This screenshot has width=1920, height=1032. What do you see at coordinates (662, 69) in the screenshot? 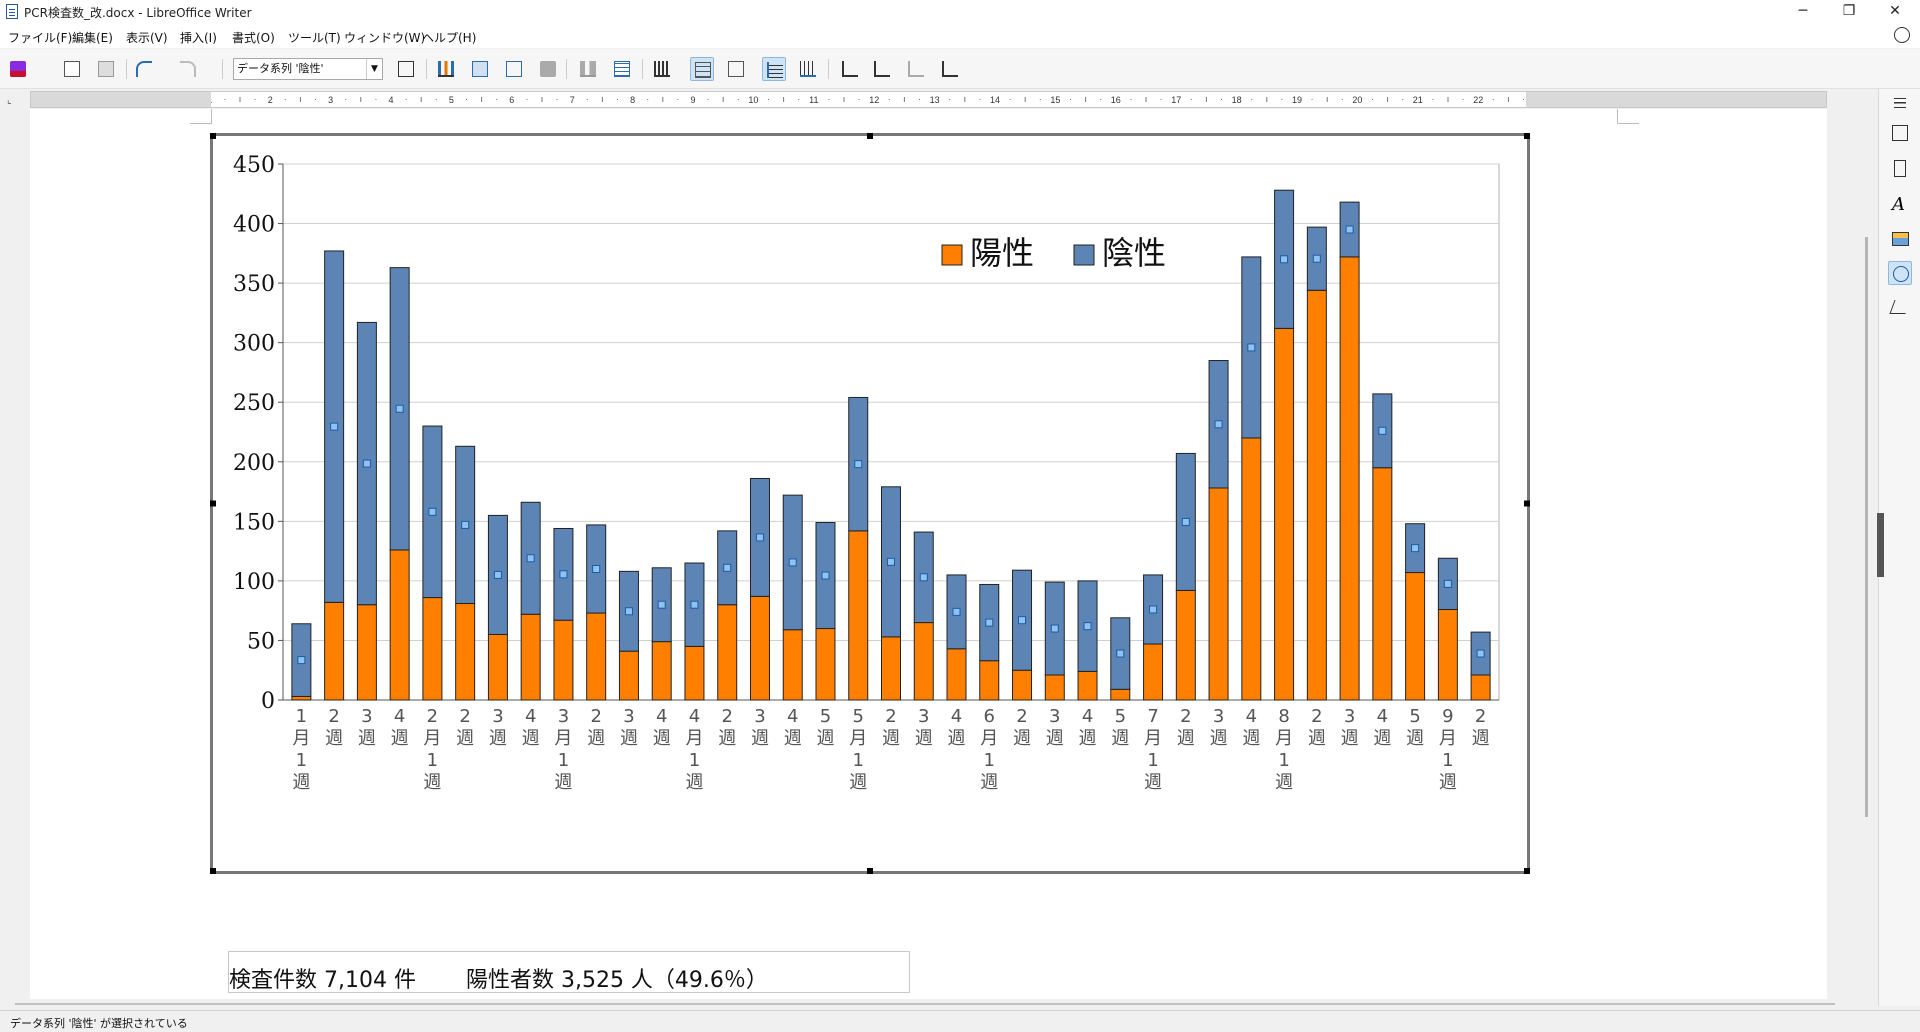
I see `horizontal-grids-button` at bounding box center [662, 69].